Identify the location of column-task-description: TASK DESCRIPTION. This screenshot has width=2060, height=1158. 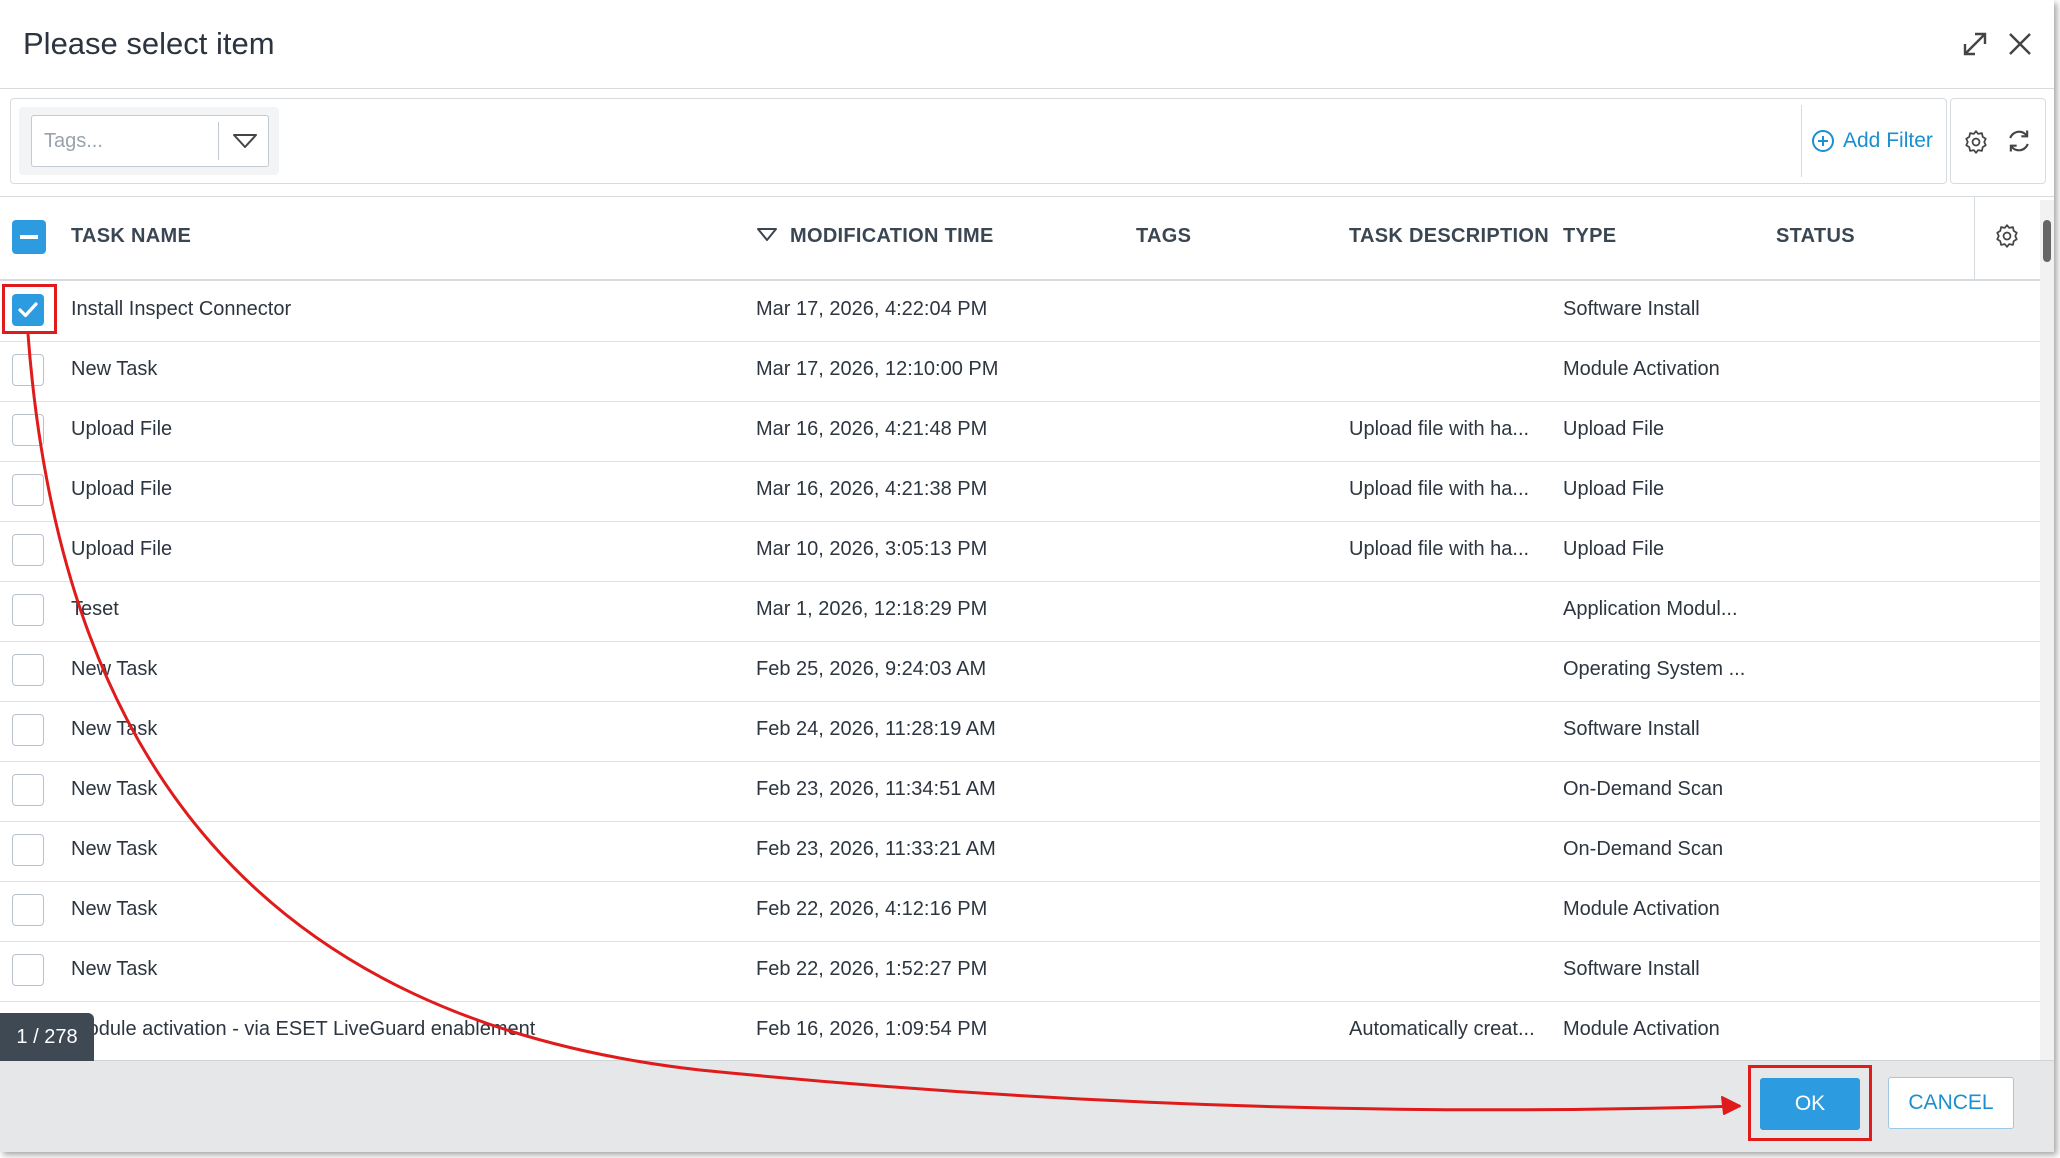
(1449, 236).